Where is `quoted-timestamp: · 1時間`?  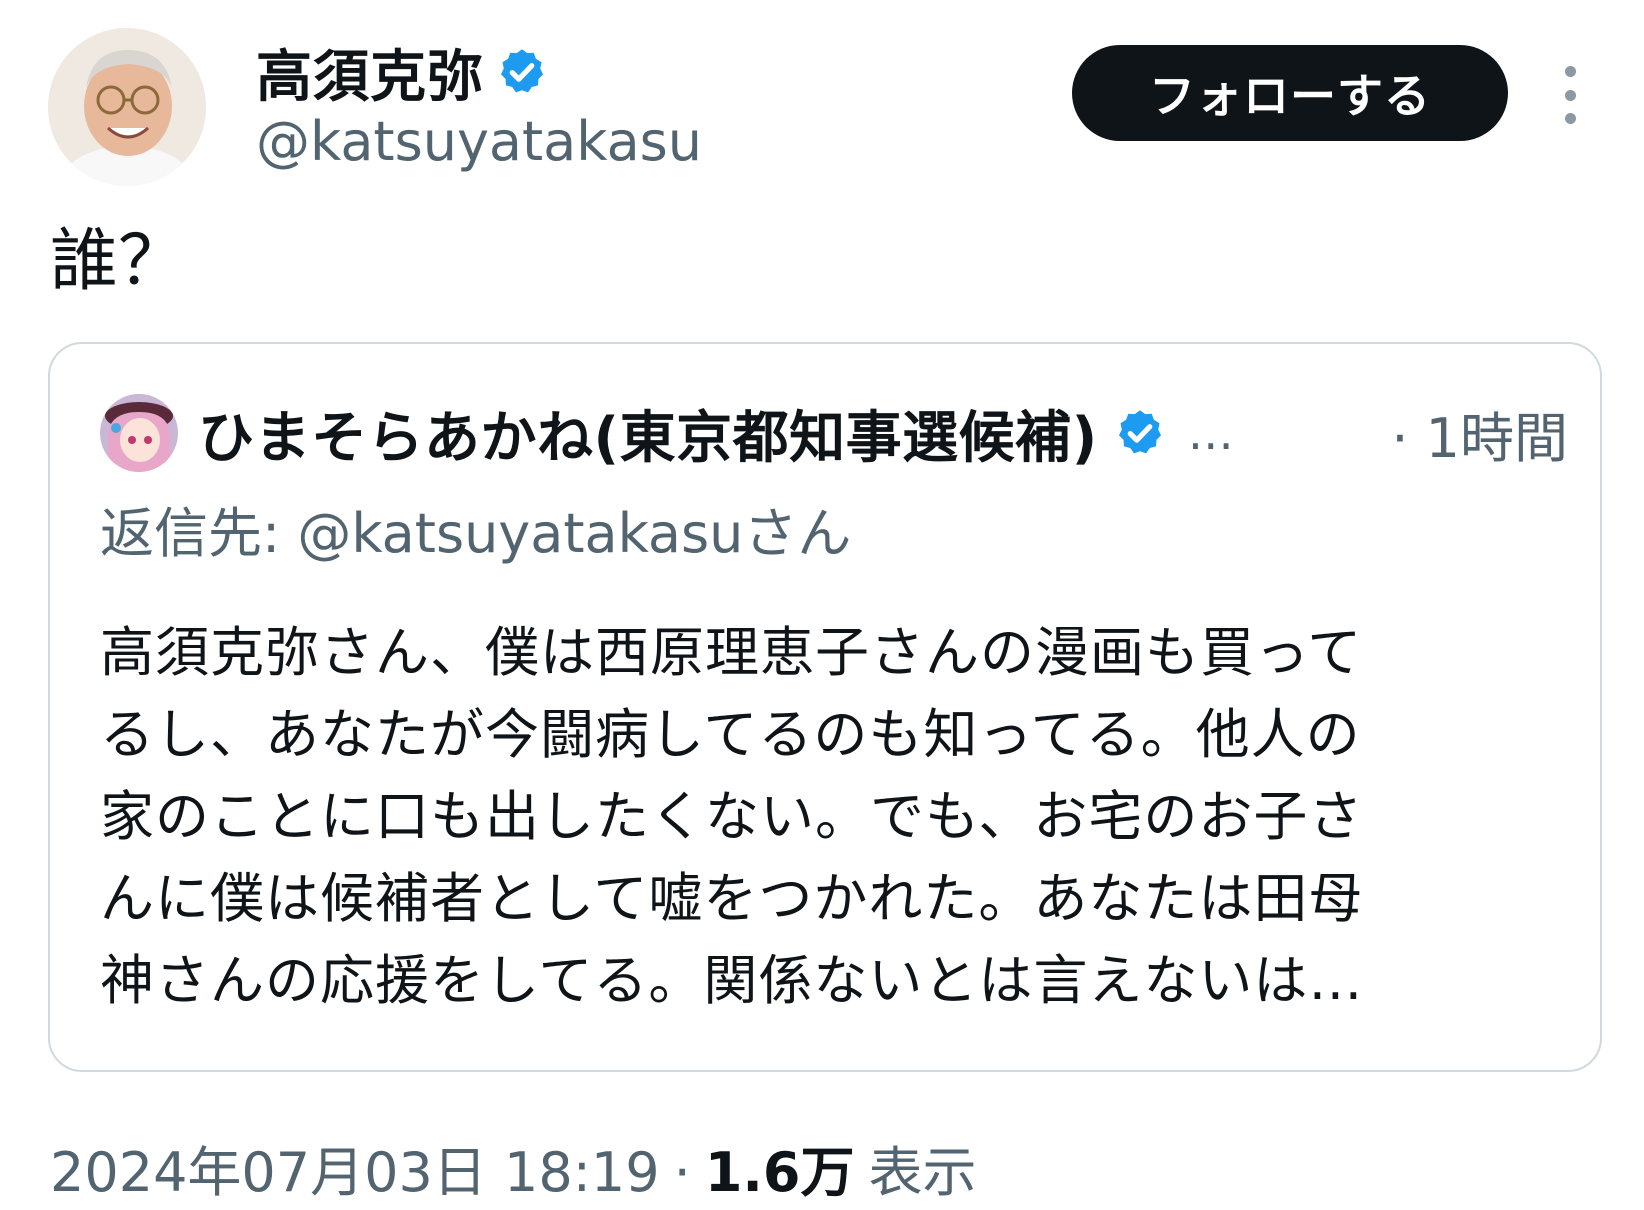 quoted-timestamp: · 1時間 is located at coordinates (1479, 433).